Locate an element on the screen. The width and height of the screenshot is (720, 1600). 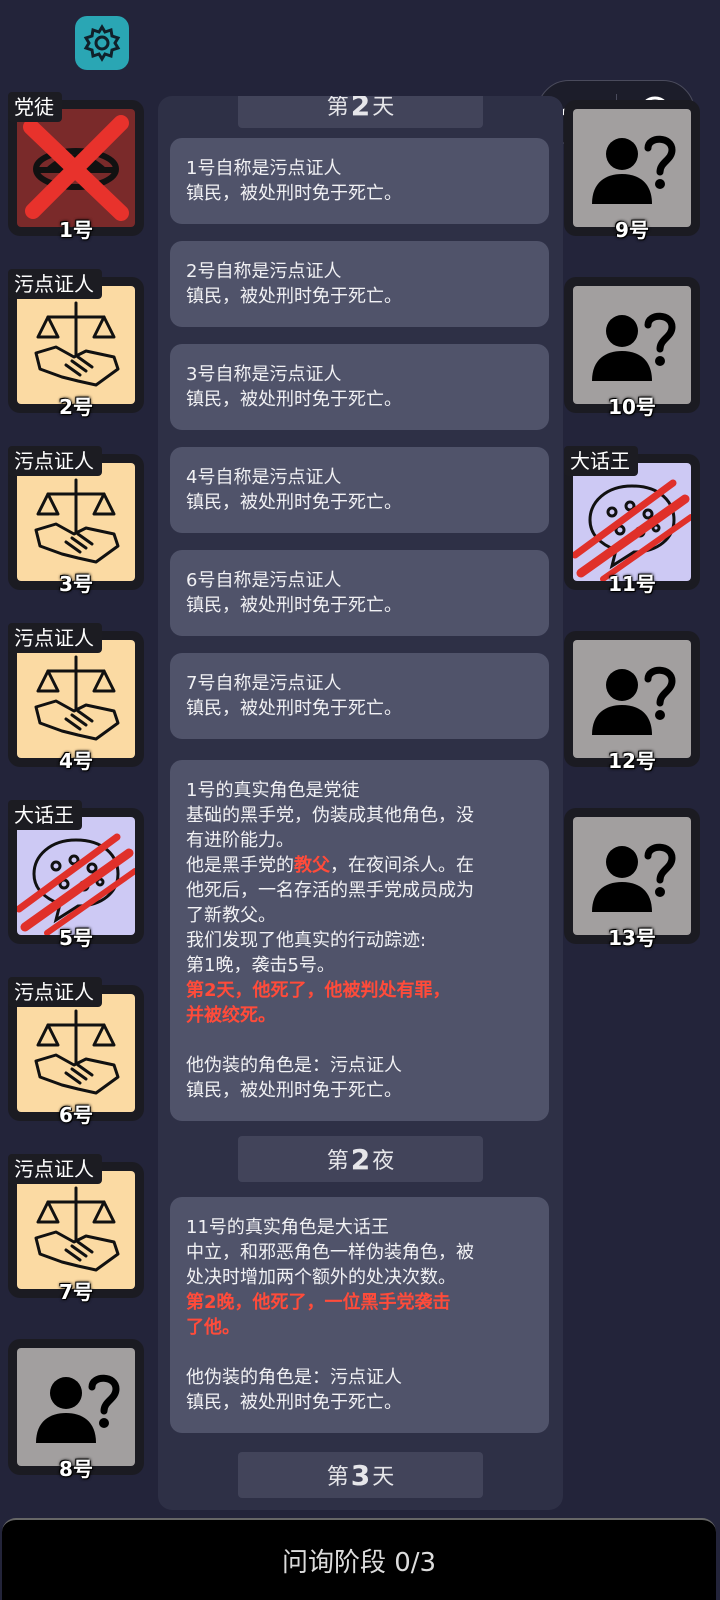
player-card-12: 12号 is located at coordinates (632, 702).